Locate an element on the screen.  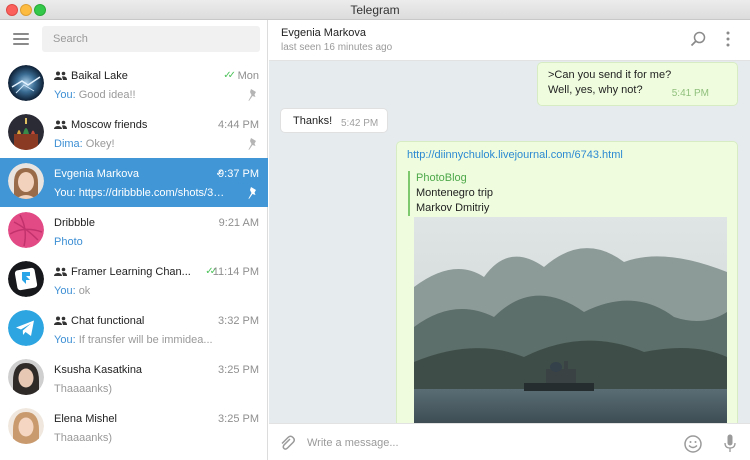
chat-header: Evgenia Markova last seen 16 minutes ago is located at coordinates (509, 40).